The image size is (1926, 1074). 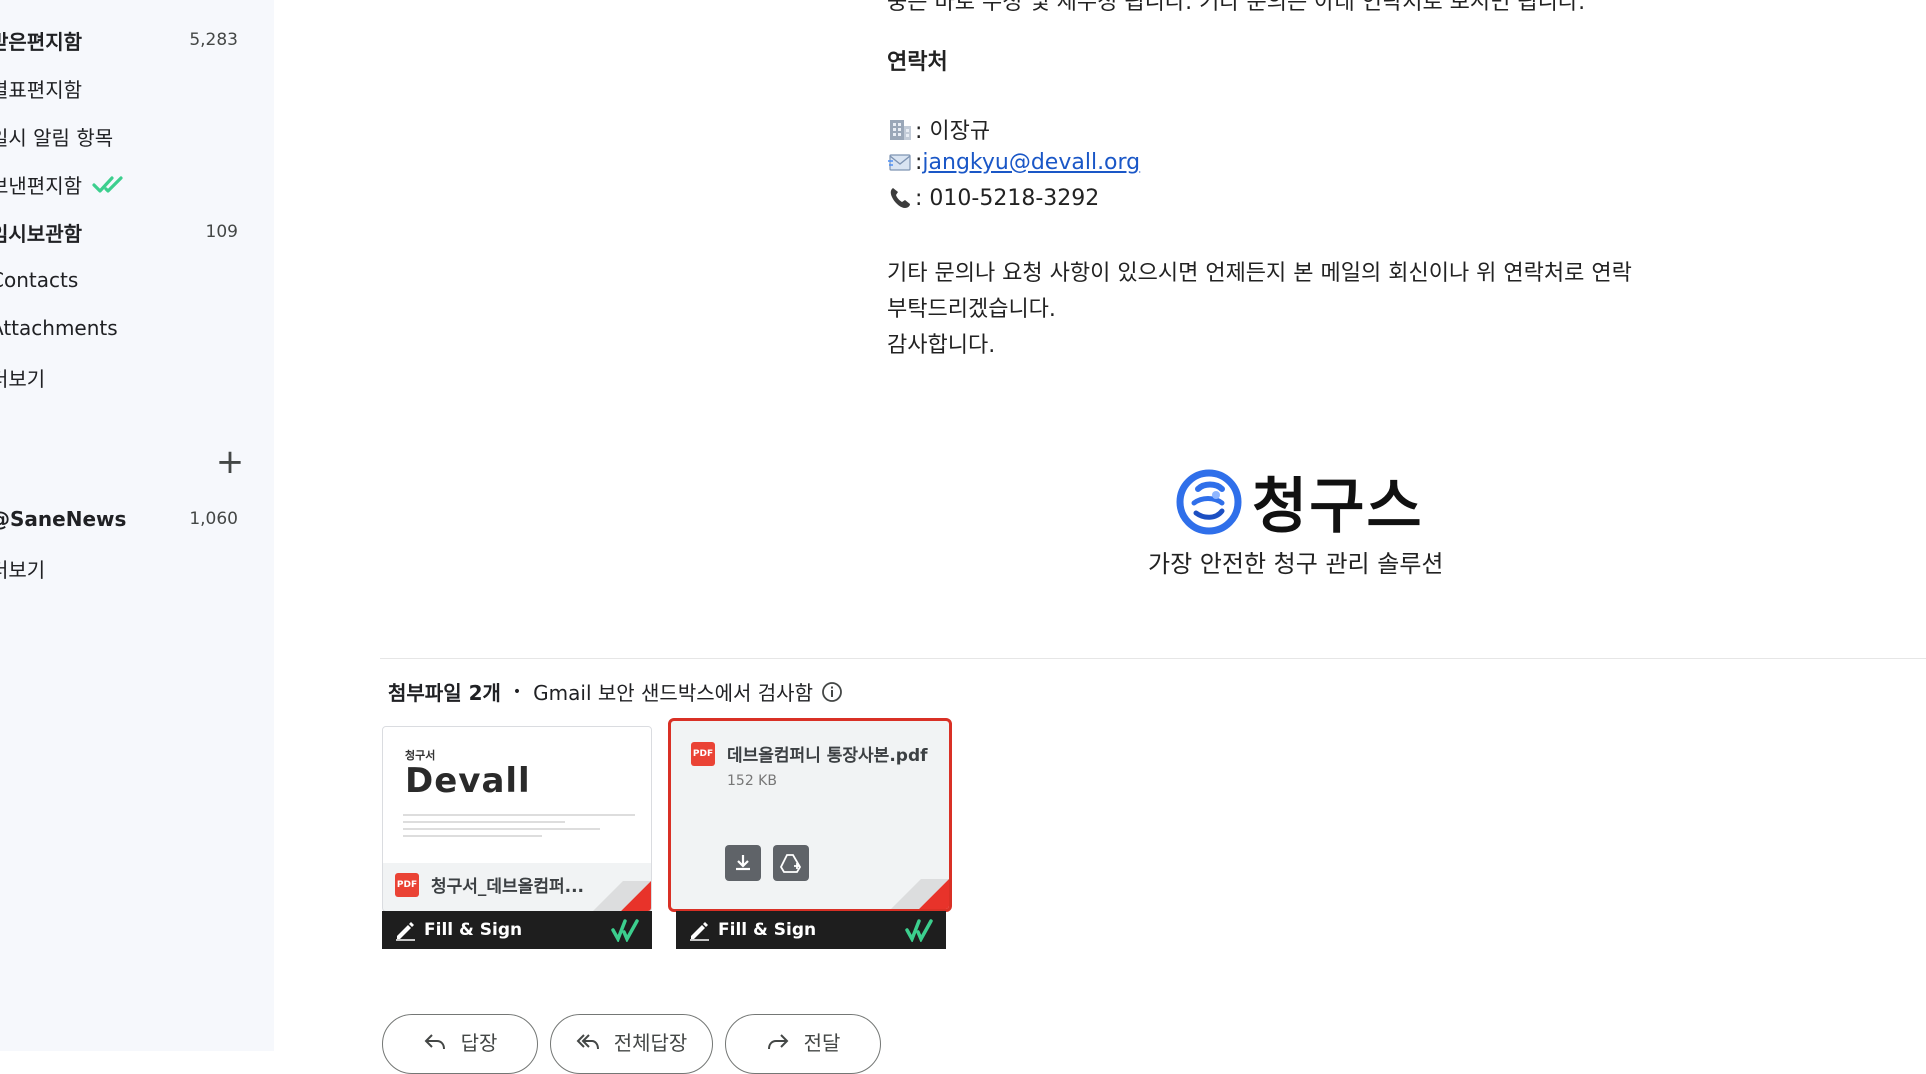 What do you see at coordinates (41, 41) in the screenshot?
I see `sidebar-item-label: 받은편지함` at bounding box center [41, 41].